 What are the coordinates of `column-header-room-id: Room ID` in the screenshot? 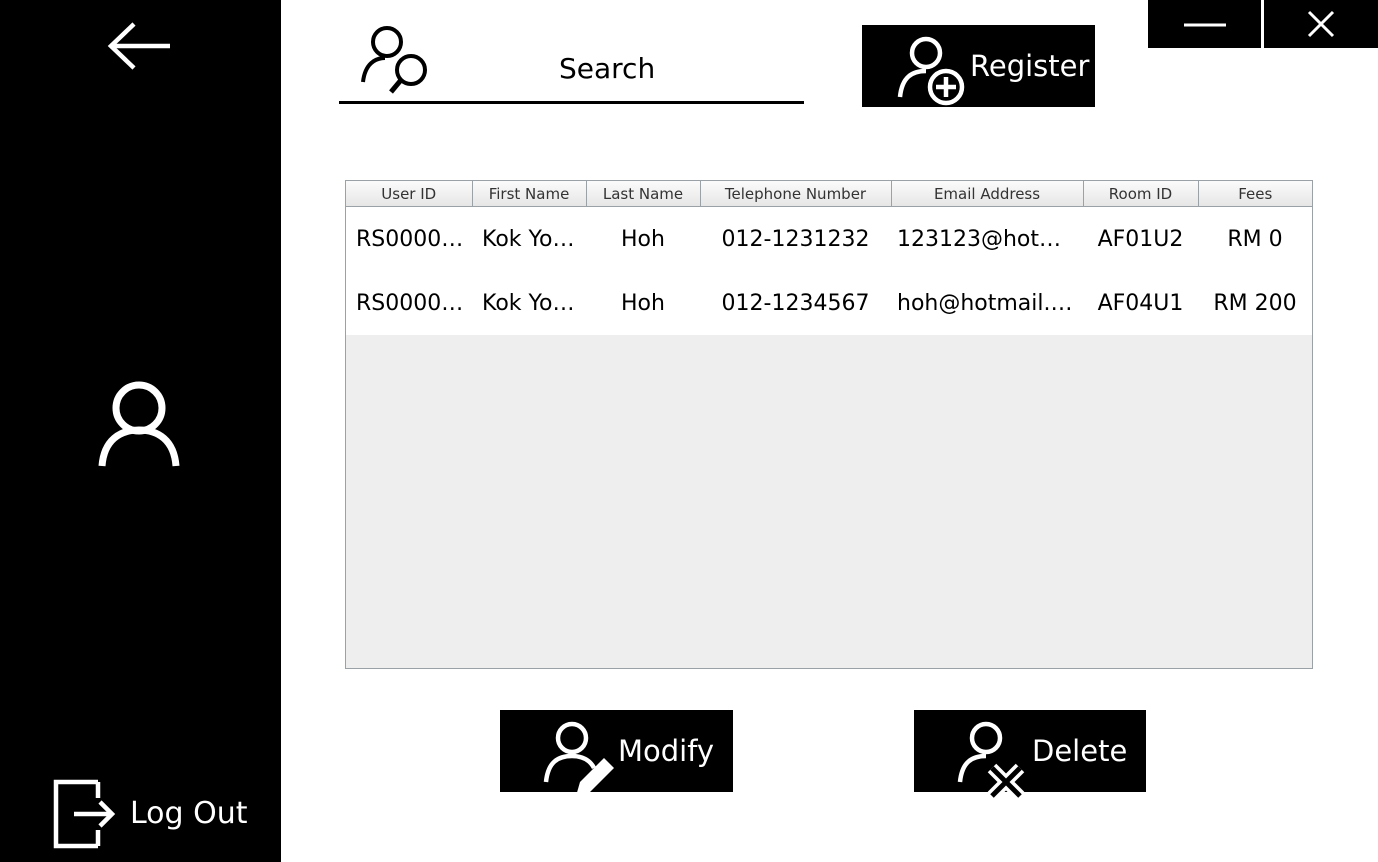 It's located at (1141, 194).